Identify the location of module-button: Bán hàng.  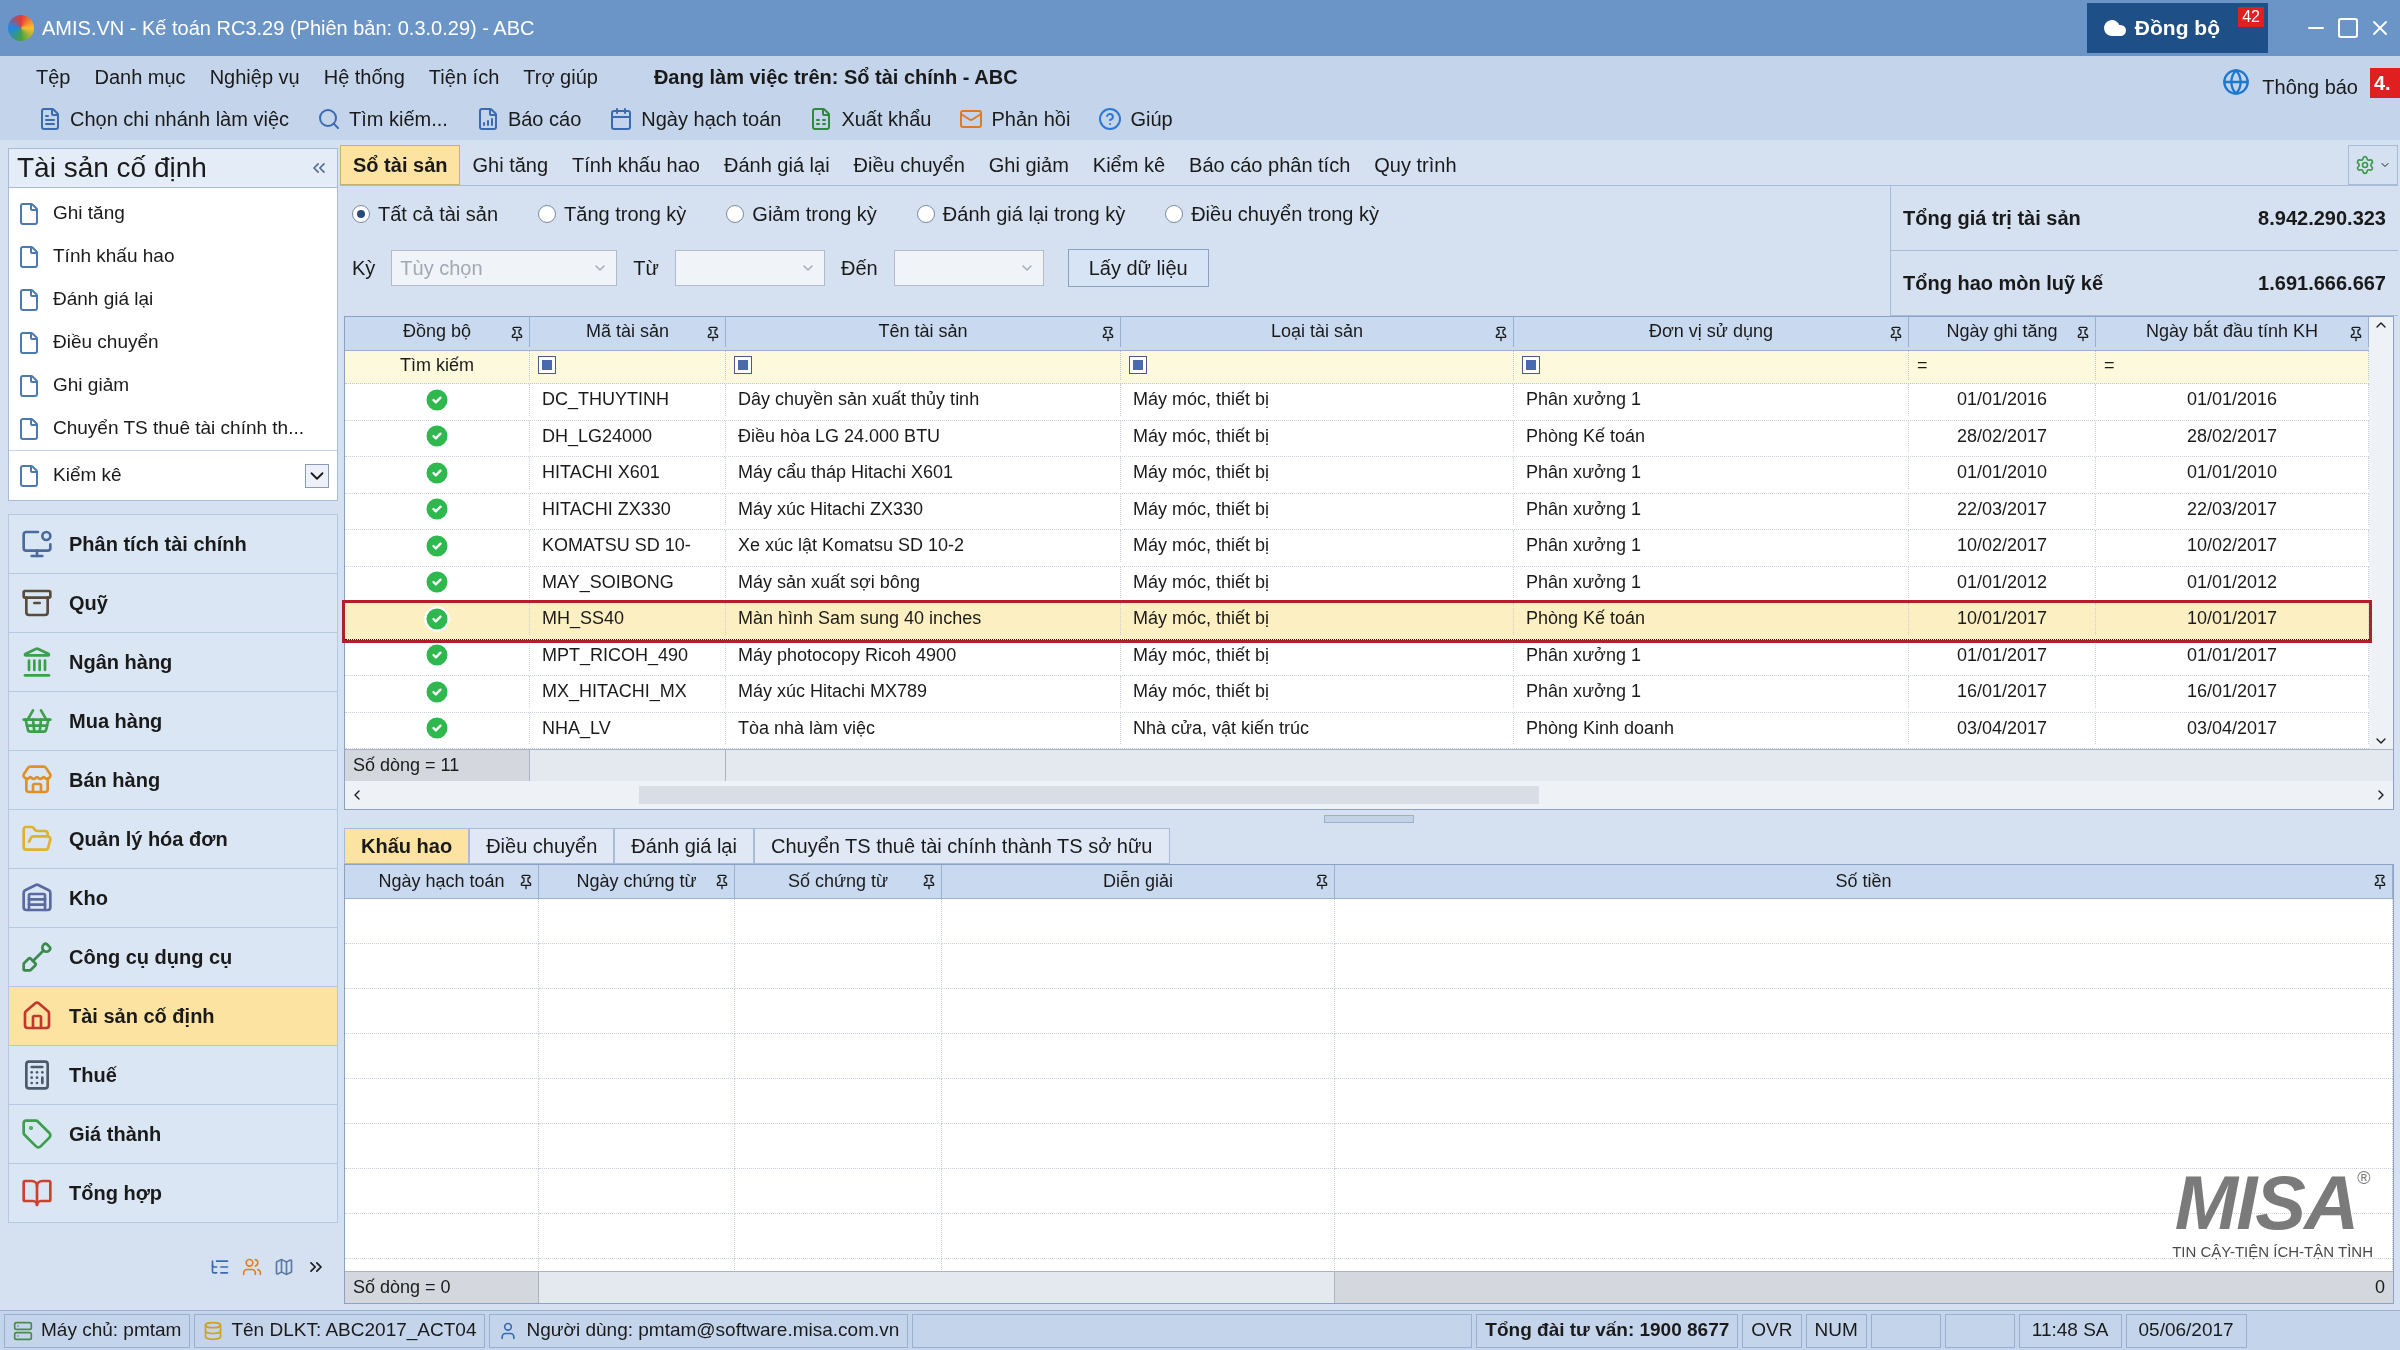
(173, 780).